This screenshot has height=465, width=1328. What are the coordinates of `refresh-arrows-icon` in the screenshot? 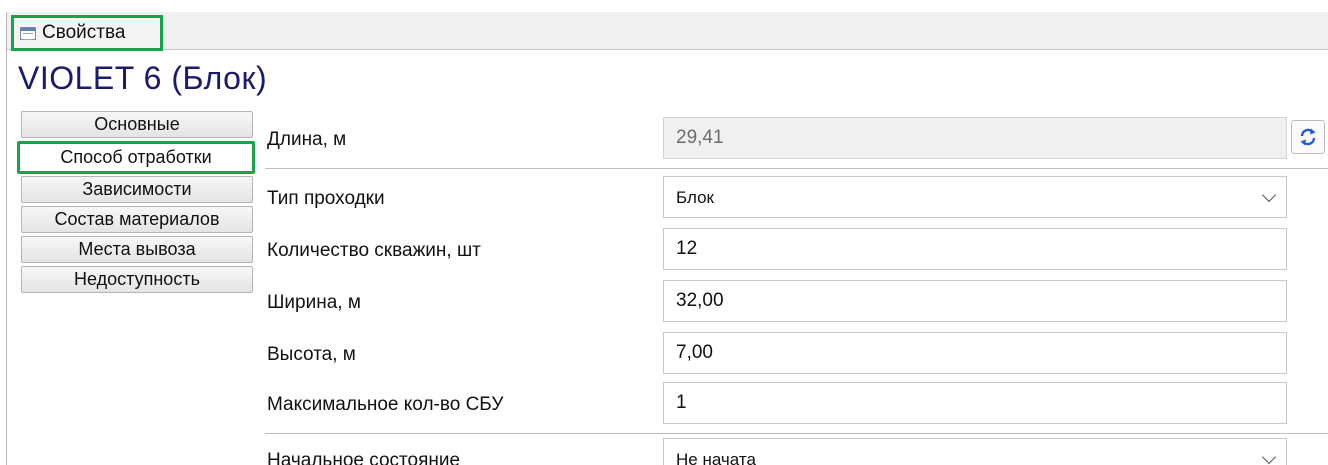 It's located at (1308, 137).